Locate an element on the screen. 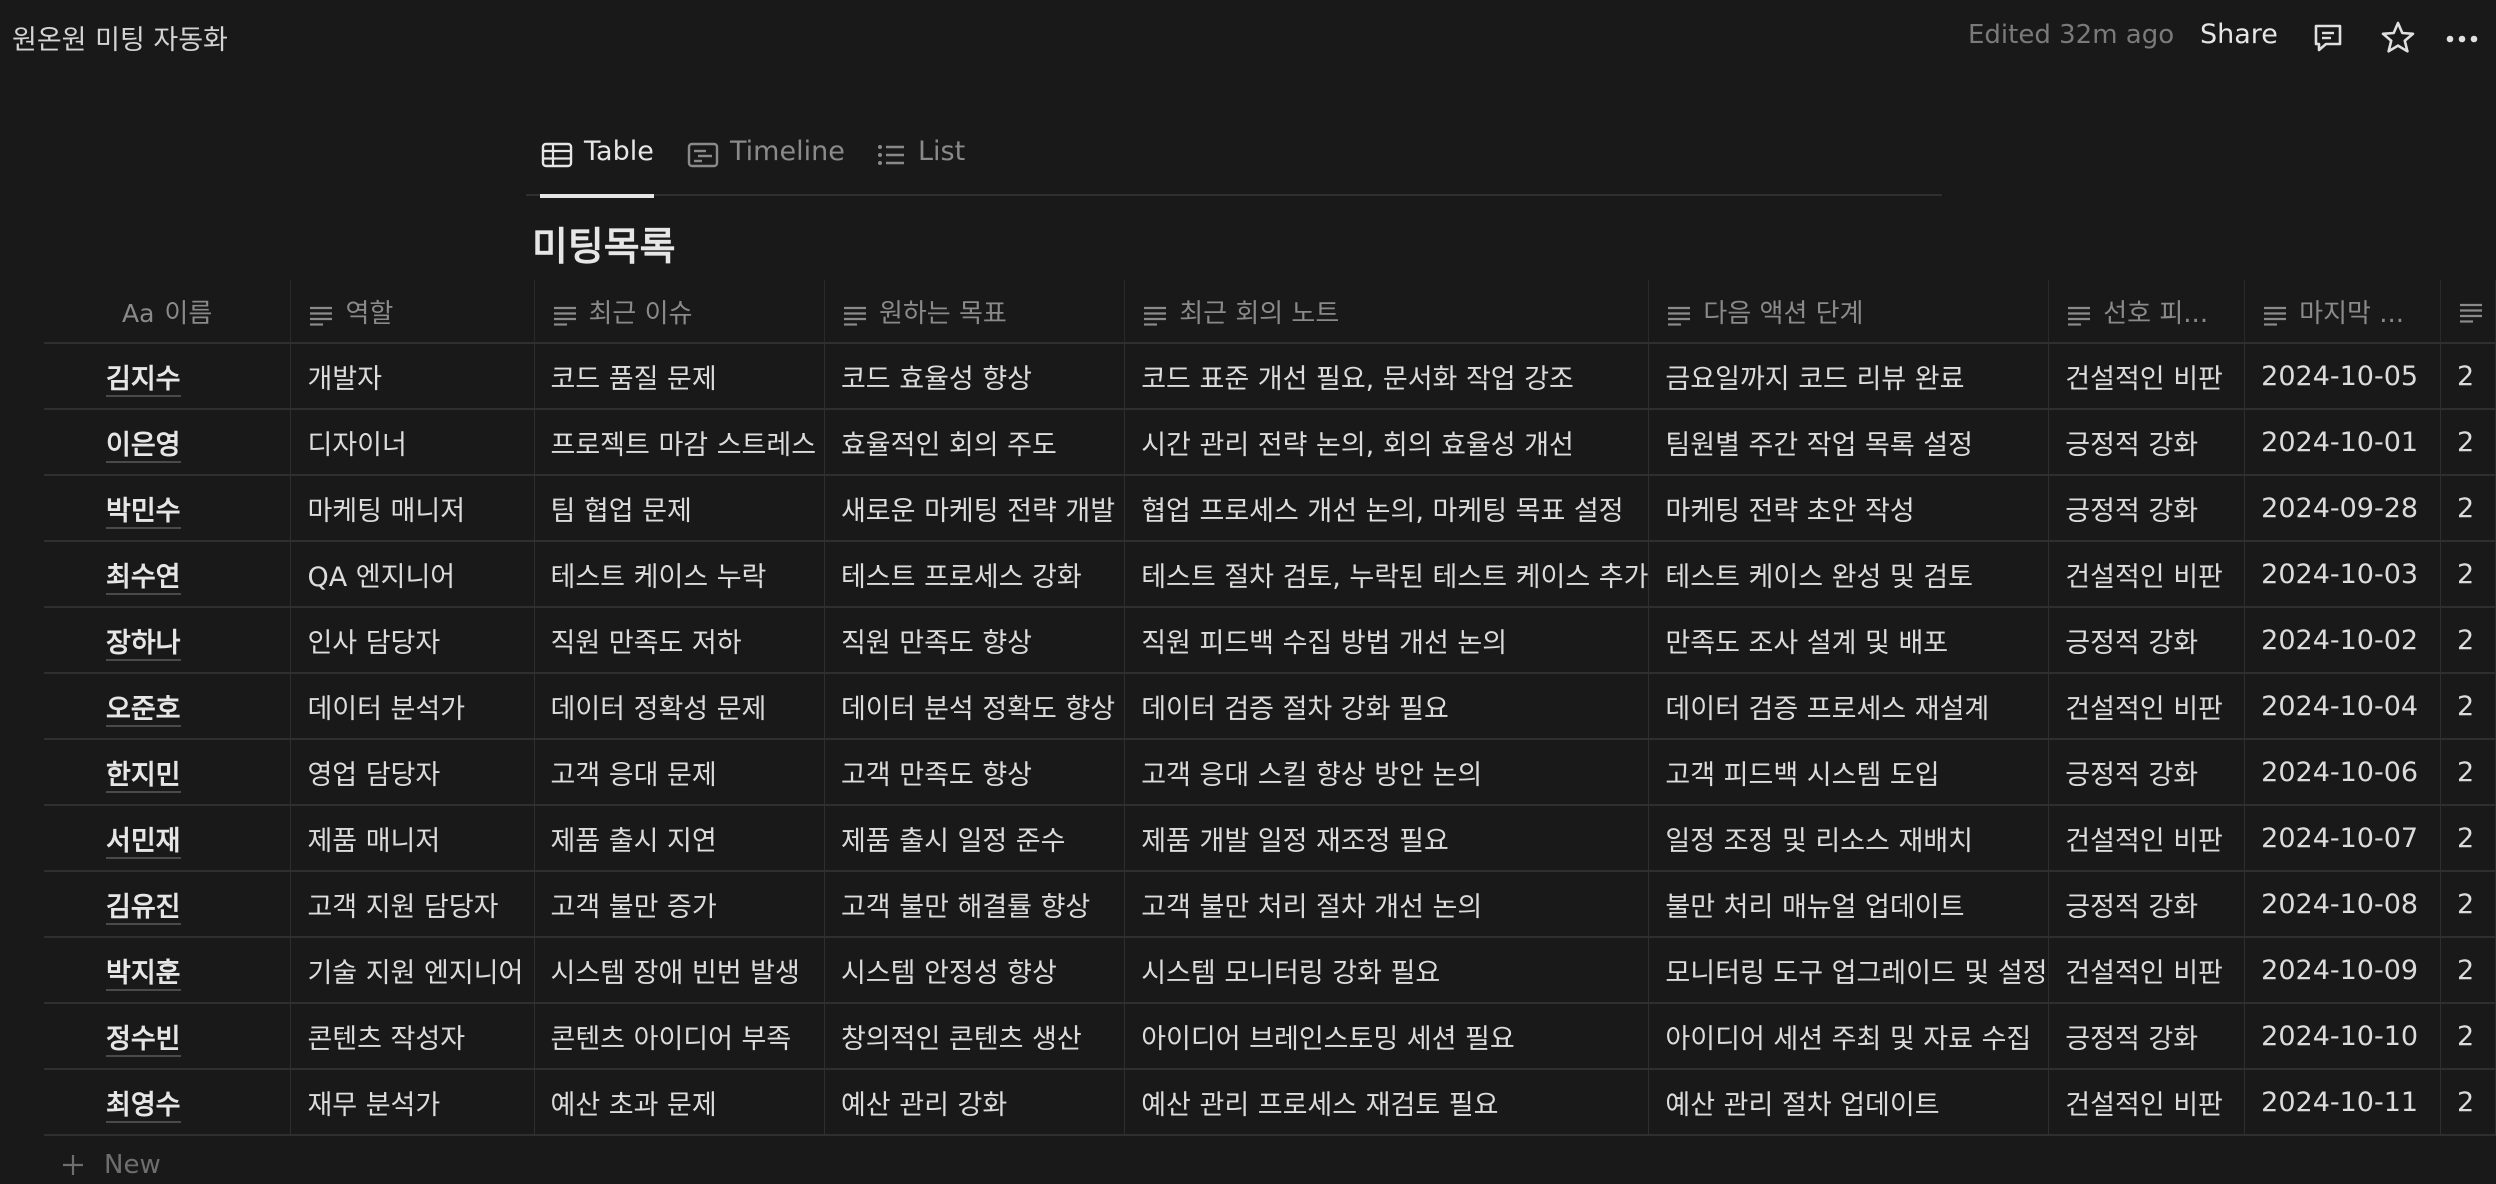 The height and width of the screenshot is (1184, 2496). column-header-next-action: 다음 액션 단계 is located at coordinates (1849, 312).